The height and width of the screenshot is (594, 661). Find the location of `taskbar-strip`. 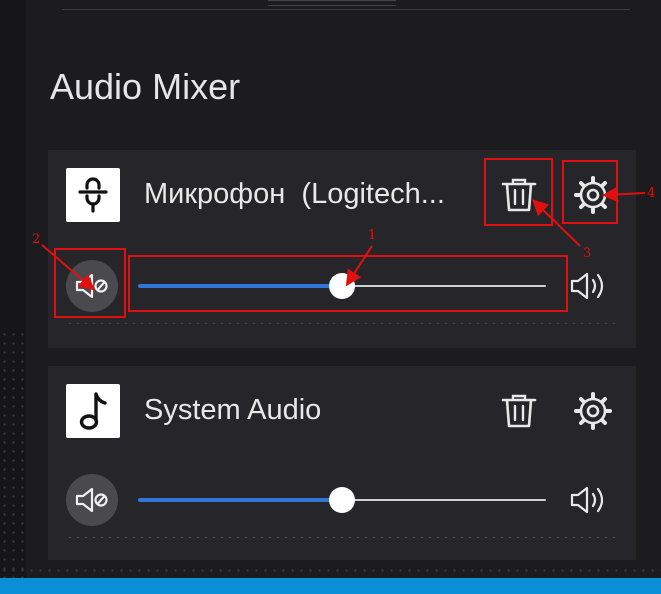

taskbar-strip is located at coordinates (330, 586).